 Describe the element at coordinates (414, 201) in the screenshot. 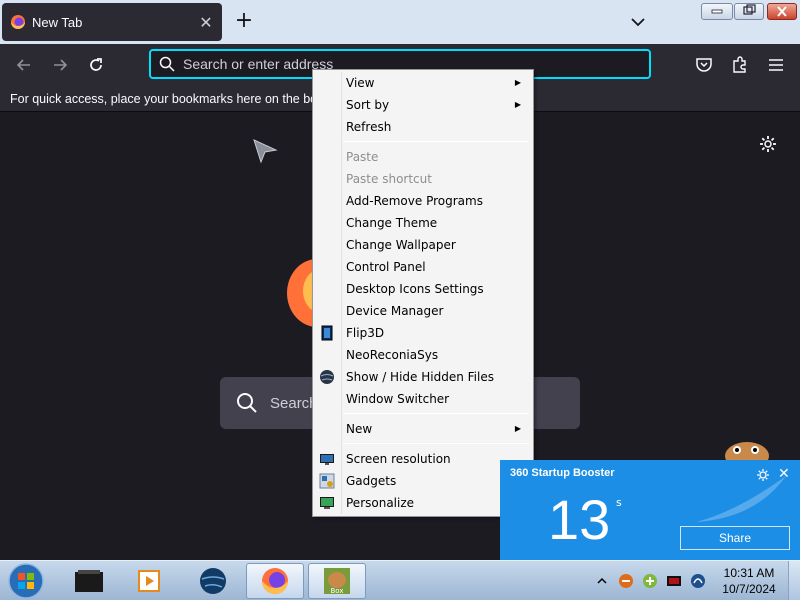

I see `menu-item-label: Add-Remove Programs` at that location.